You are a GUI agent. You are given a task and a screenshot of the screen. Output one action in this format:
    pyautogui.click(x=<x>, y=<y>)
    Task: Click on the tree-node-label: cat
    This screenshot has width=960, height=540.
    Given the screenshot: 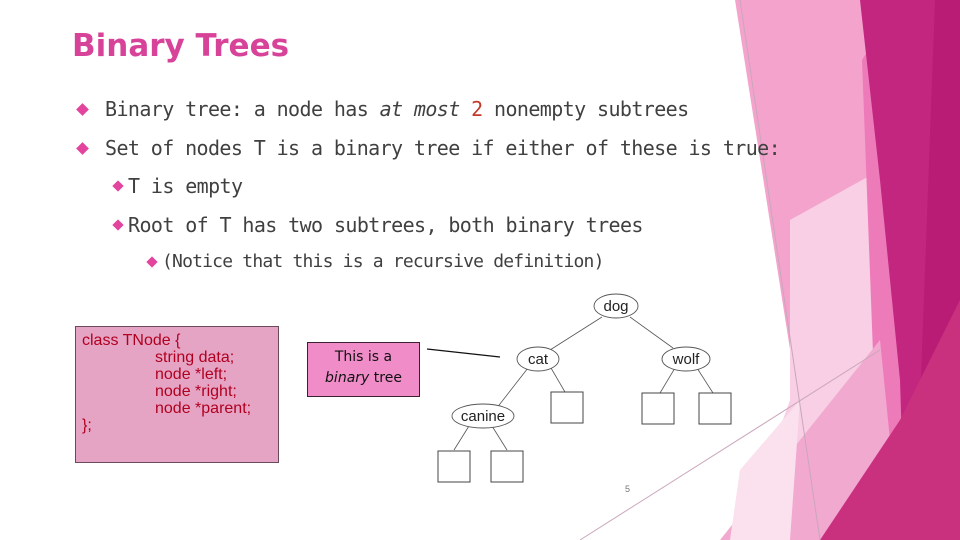 What is the action you would take?
    pyautogui.click(x=538, y=359)
    